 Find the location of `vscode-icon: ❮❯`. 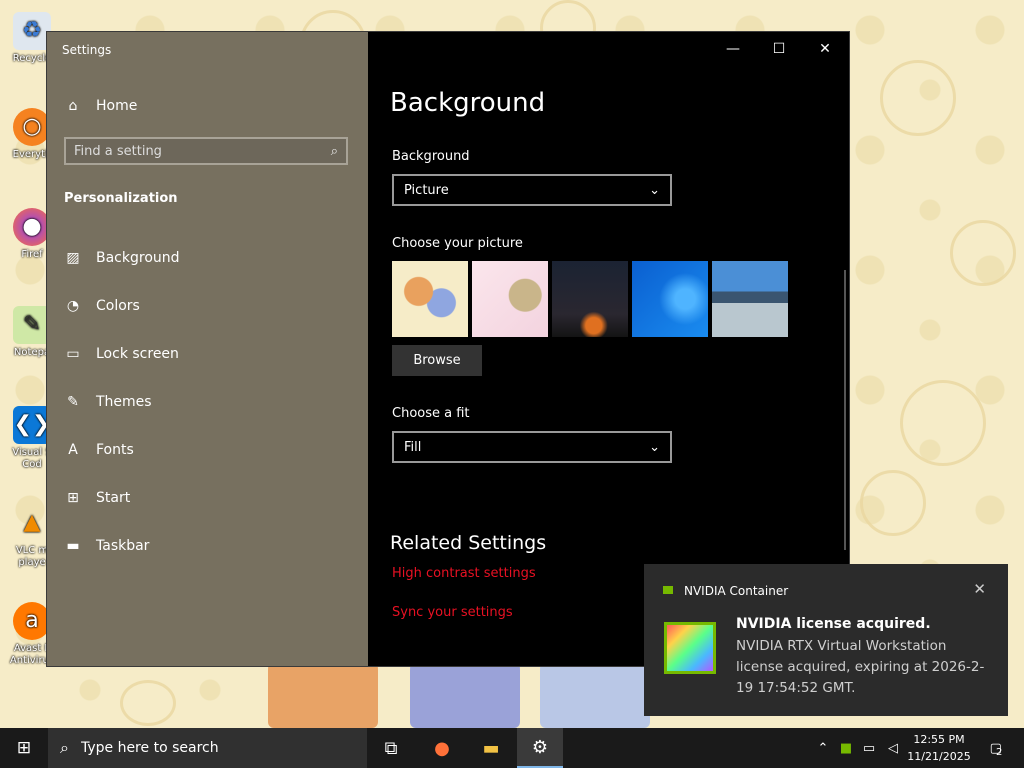

vscode-icon: ❮❯ is located at coordinates (32, 425).